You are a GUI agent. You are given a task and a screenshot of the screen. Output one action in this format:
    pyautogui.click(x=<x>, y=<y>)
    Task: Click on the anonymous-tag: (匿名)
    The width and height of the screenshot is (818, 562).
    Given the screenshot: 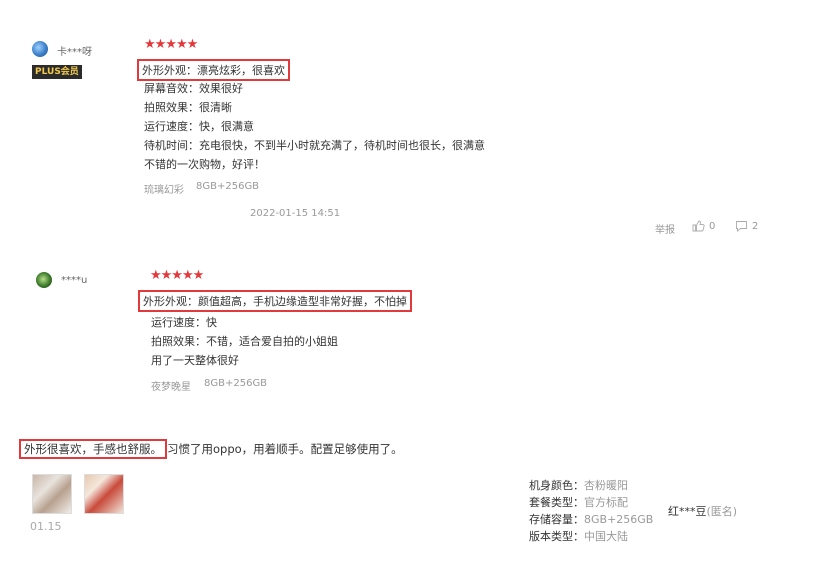 What is the action you would take?
    pyautogui.click(x=722, y=511)
    